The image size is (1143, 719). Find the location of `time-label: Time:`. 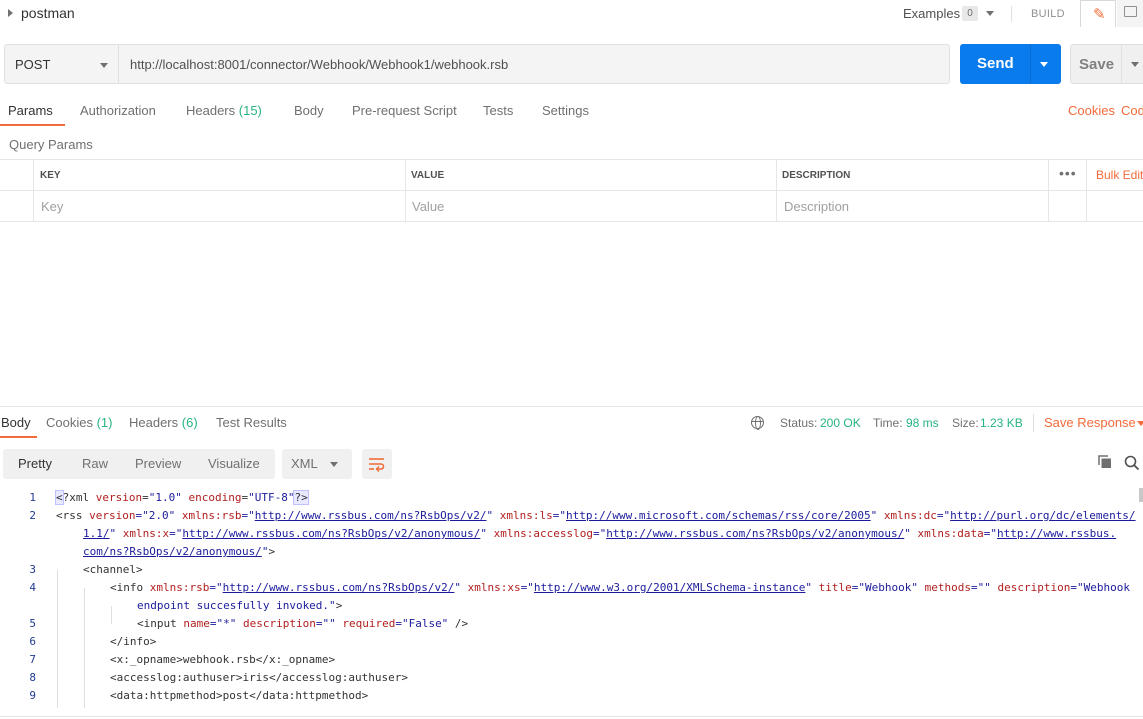

time-label: Time: is located at coordinates (888, 423).